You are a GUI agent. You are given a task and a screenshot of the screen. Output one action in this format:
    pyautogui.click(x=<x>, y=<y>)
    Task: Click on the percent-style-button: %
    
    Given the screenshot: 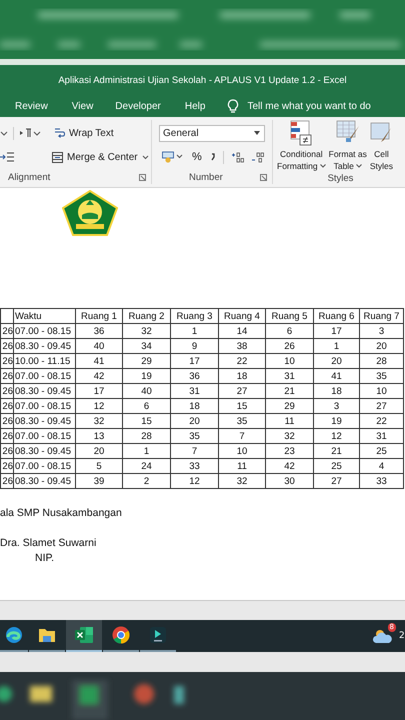 What is the action you would take?
    pyautogui.click(x=197, y=157)
    